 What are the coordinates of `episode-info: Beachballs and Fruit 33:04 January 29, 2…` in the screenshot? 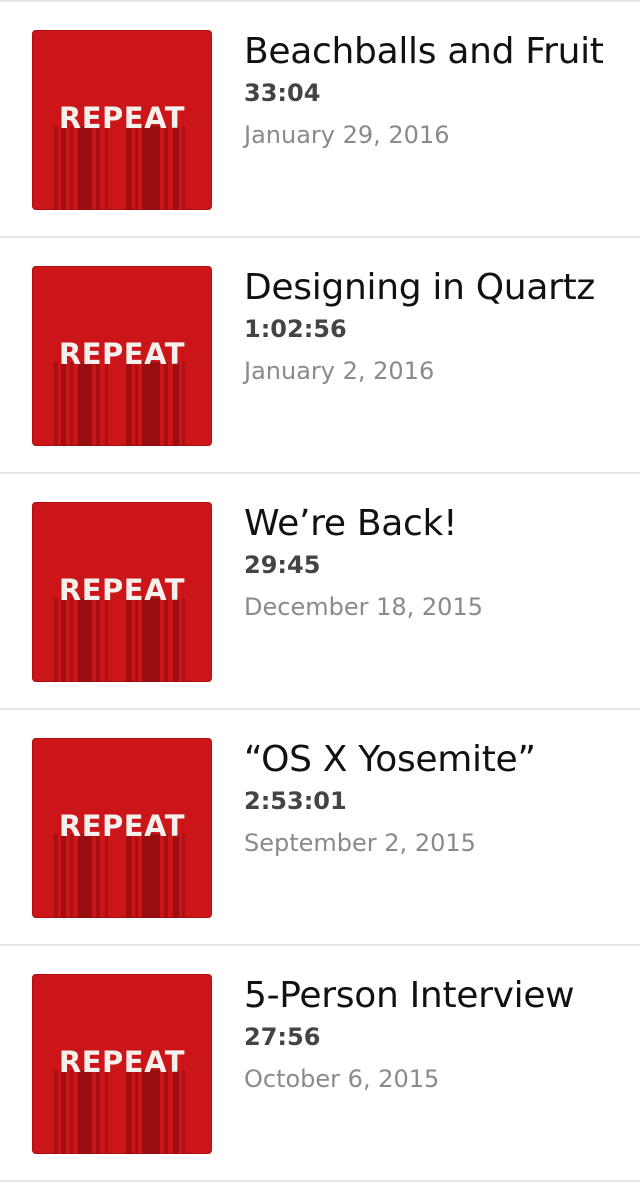 It's located at (436, 91).